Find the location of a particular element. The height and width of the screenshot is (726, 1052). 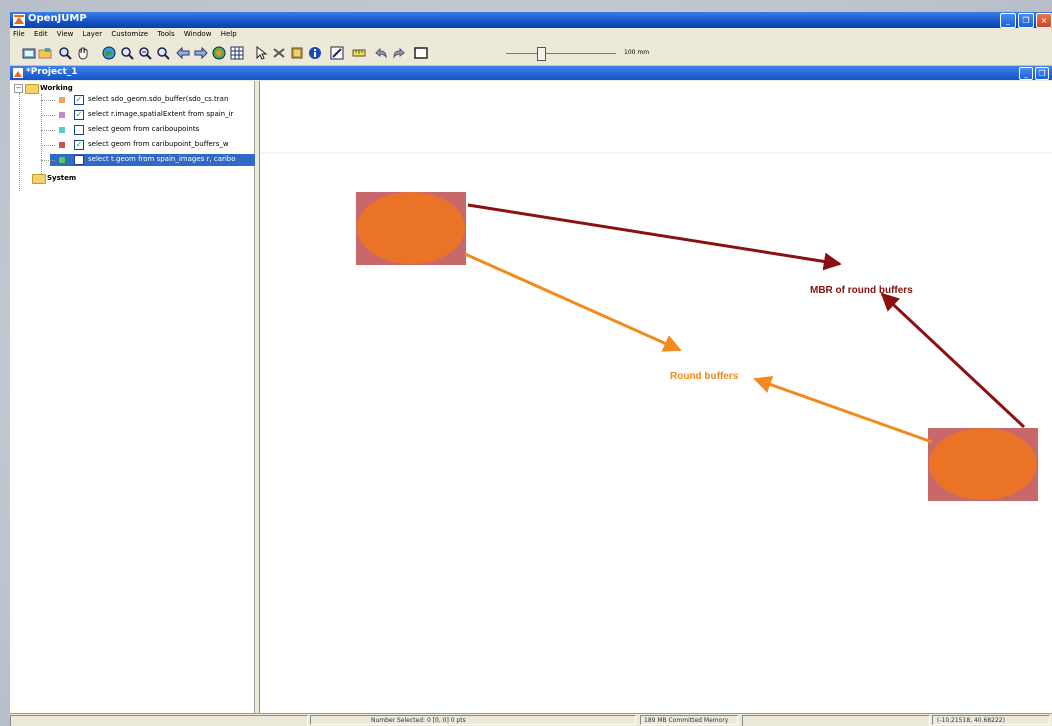

openjump-logo-icon is located at coordinates (19, 20).